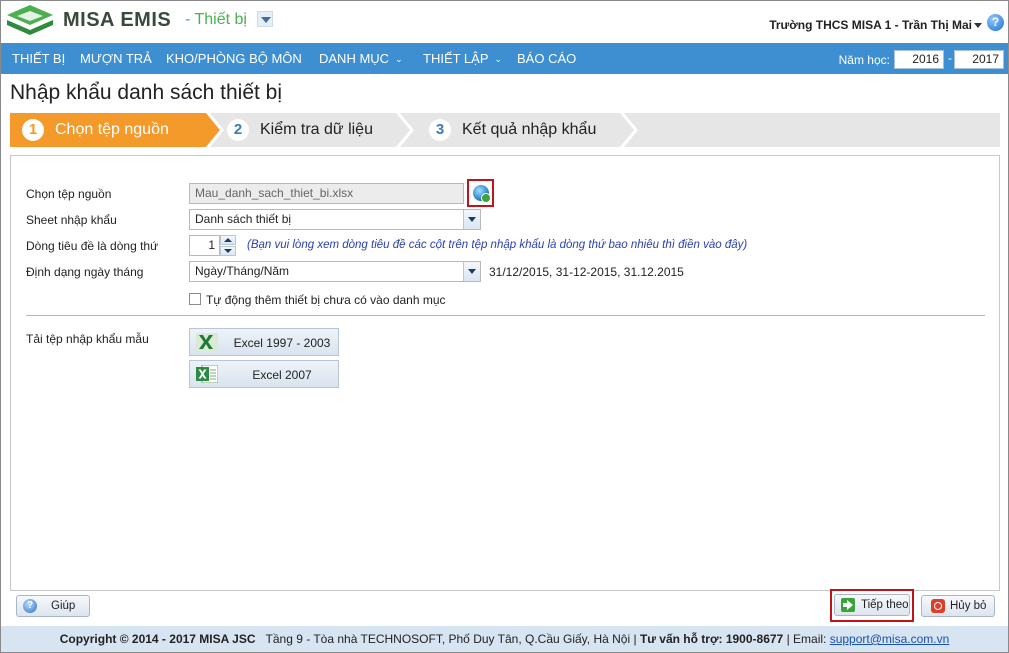 The image size is (1009, 653). I want to click on nav-item-label: BÁO CÁO, so click(547, 58).